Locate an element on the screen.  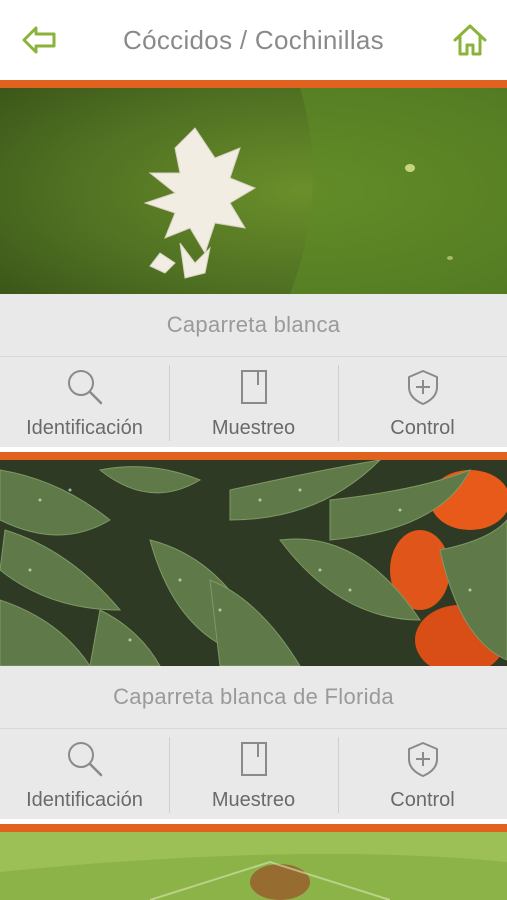
species-name-bar: Caparreta blanca de Florida is located at coordinates (253, 697).